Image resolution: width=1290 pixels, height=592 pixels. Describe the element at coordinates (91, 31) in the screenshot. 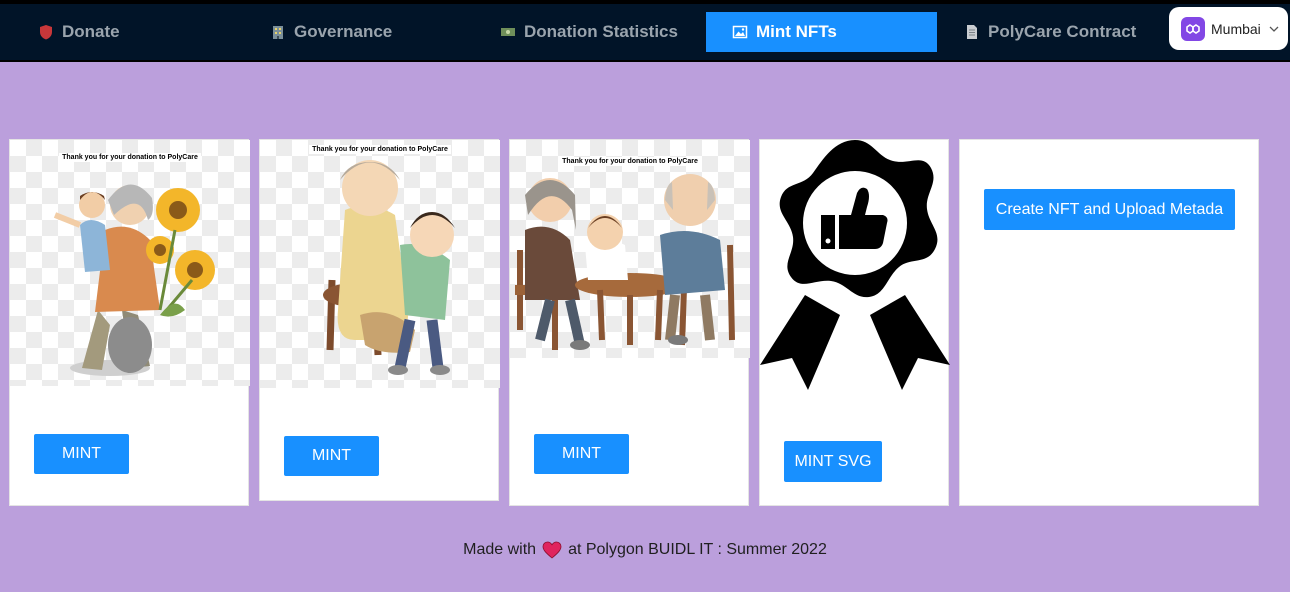

I see `nav-item-label: Donate` at that location.